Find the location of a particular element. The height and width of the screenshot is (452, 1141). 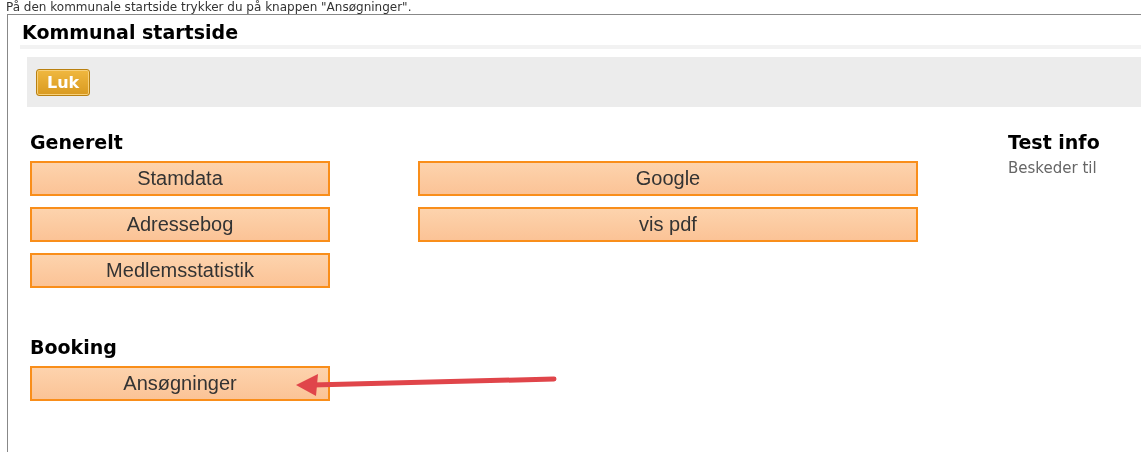

menu-button: Medlemsstatistik is located at coordinates (180, 270).